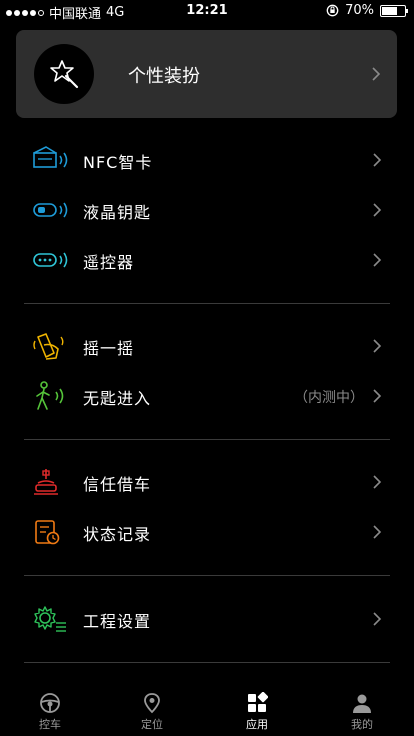  What do you see at coordinates (258, 702) in the screenshot?
I see `apps-grid-icon` at bounding box center [258, 702].